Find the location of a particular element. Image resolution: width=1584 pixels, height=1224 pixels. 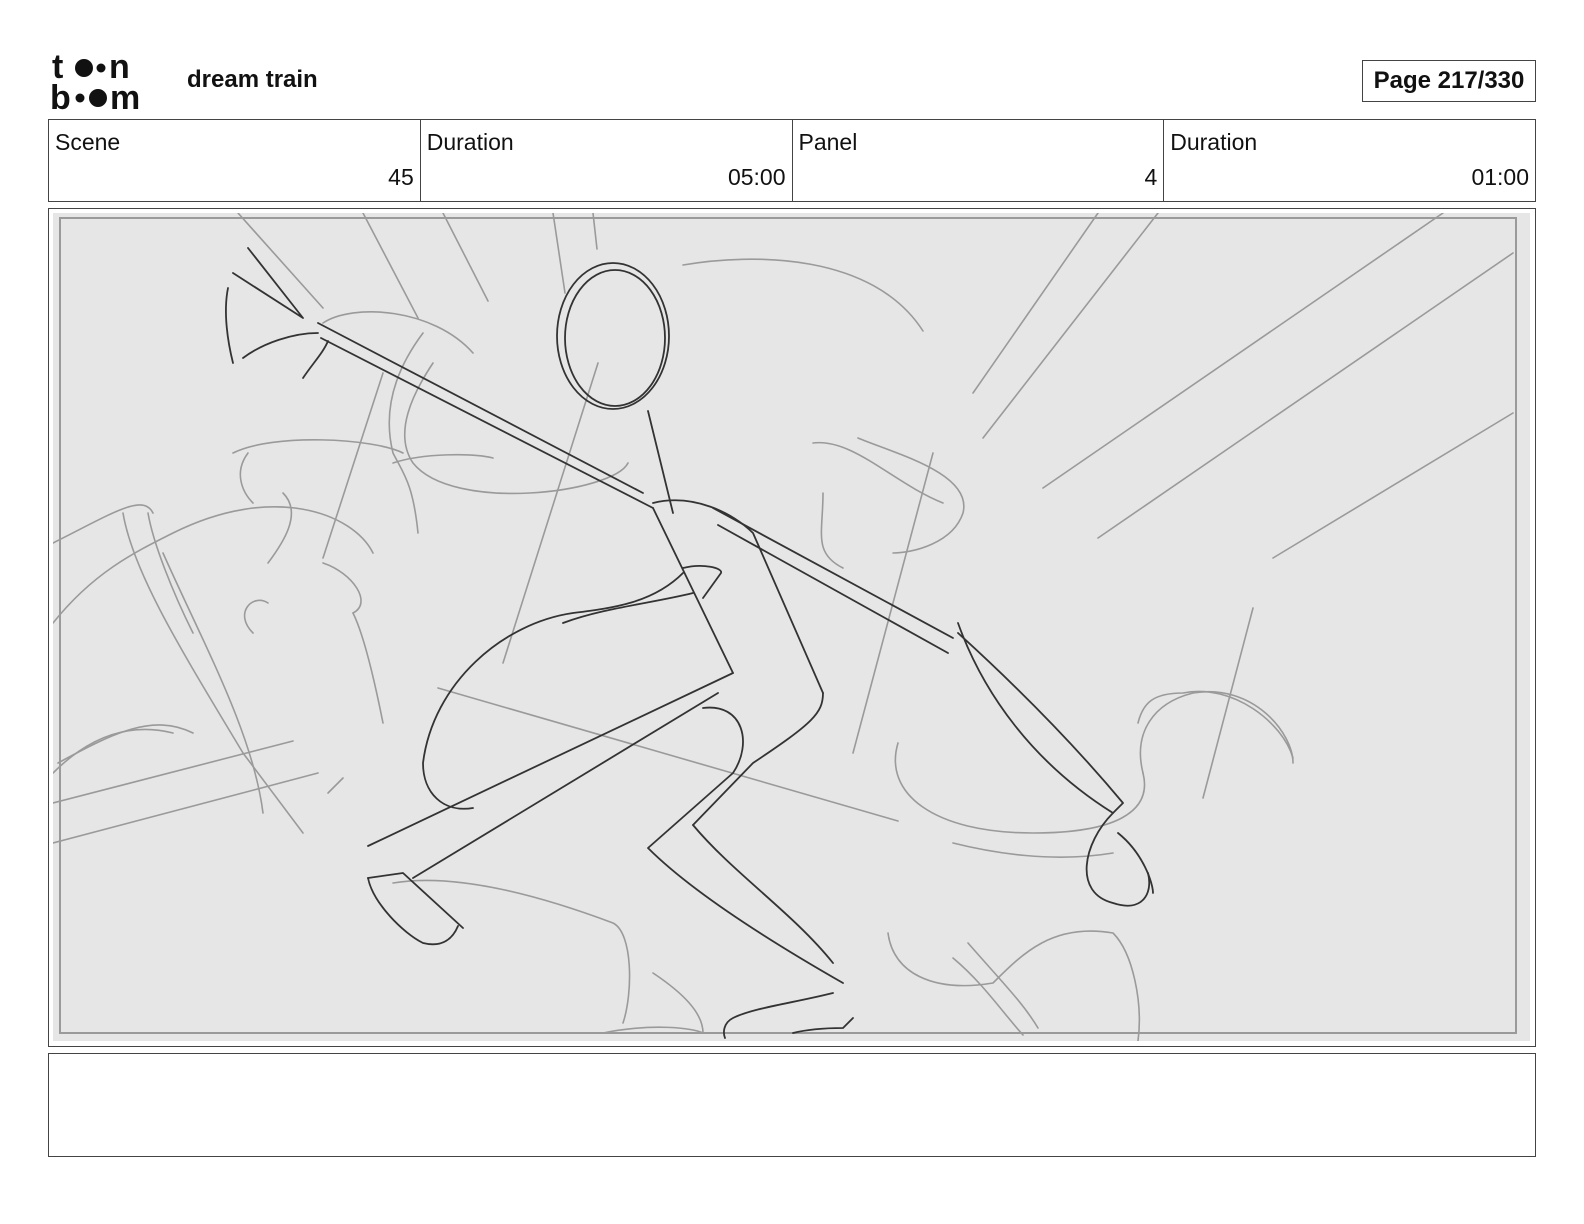

panel-label: Panel is located at coordinates (828, 142).